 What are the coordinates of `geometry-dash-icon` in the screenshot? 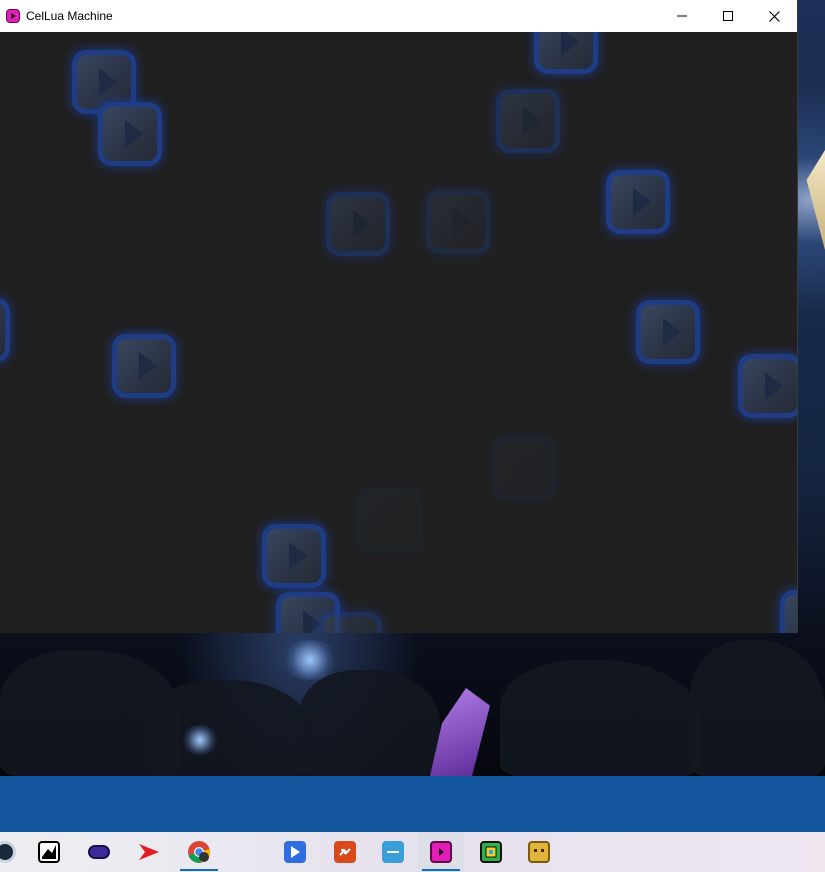 It's located at (491, 852).